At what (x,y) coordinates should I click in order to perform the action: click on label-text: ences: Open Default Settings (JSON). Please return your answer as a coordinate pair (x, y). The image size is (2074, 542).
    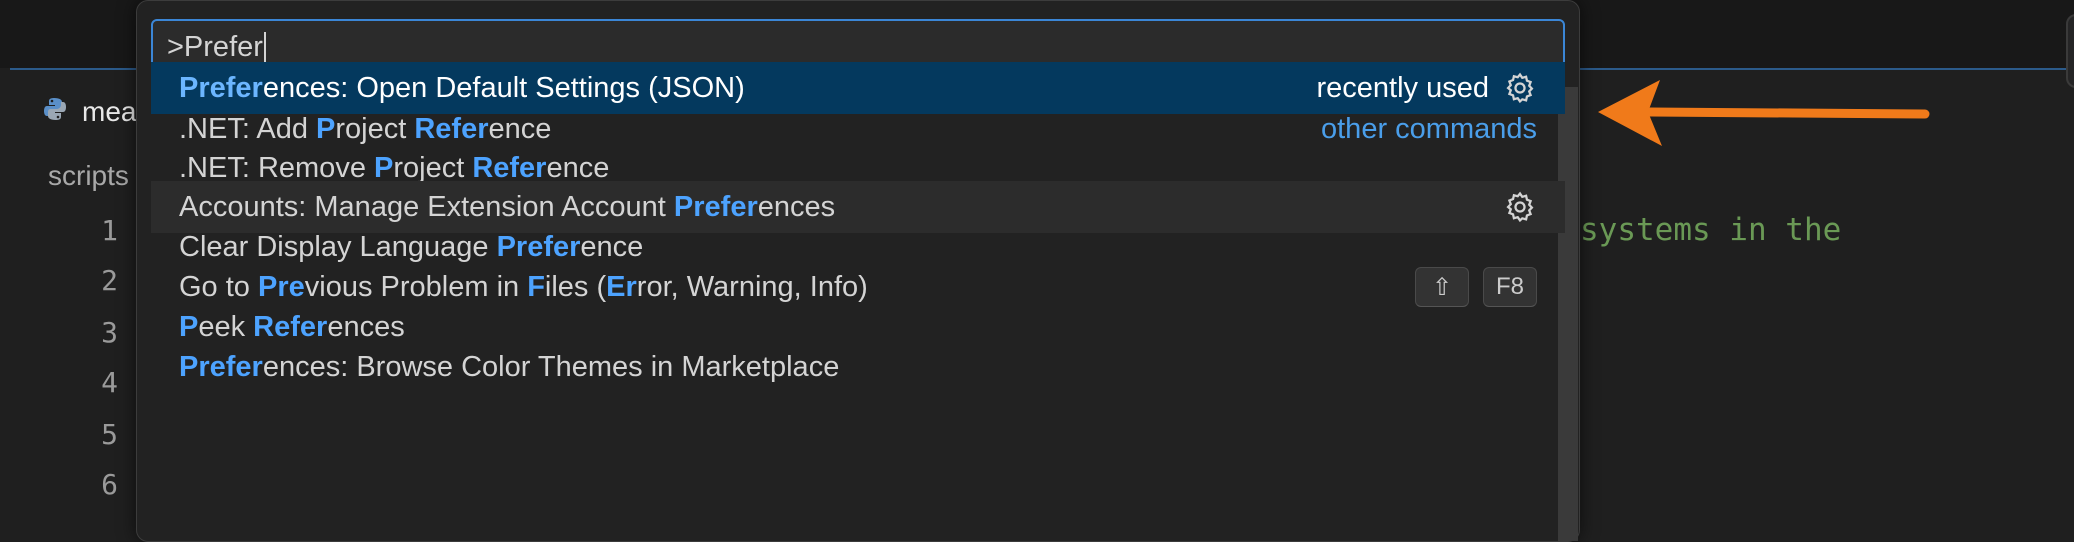
    Looking at the image, I should click on (503, 87).